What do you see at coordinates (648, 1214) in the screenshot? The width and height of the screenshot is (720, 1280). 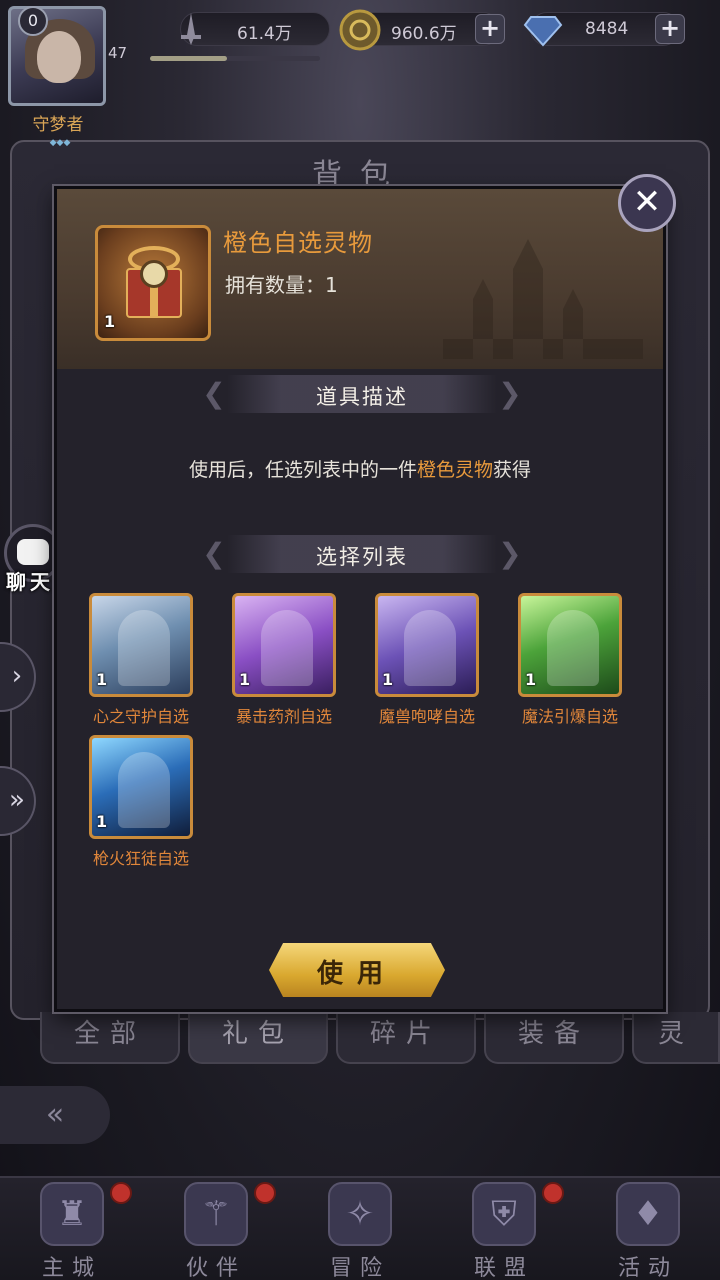 I see `cards-icon: ♦` at bounding box center [648, 1214].